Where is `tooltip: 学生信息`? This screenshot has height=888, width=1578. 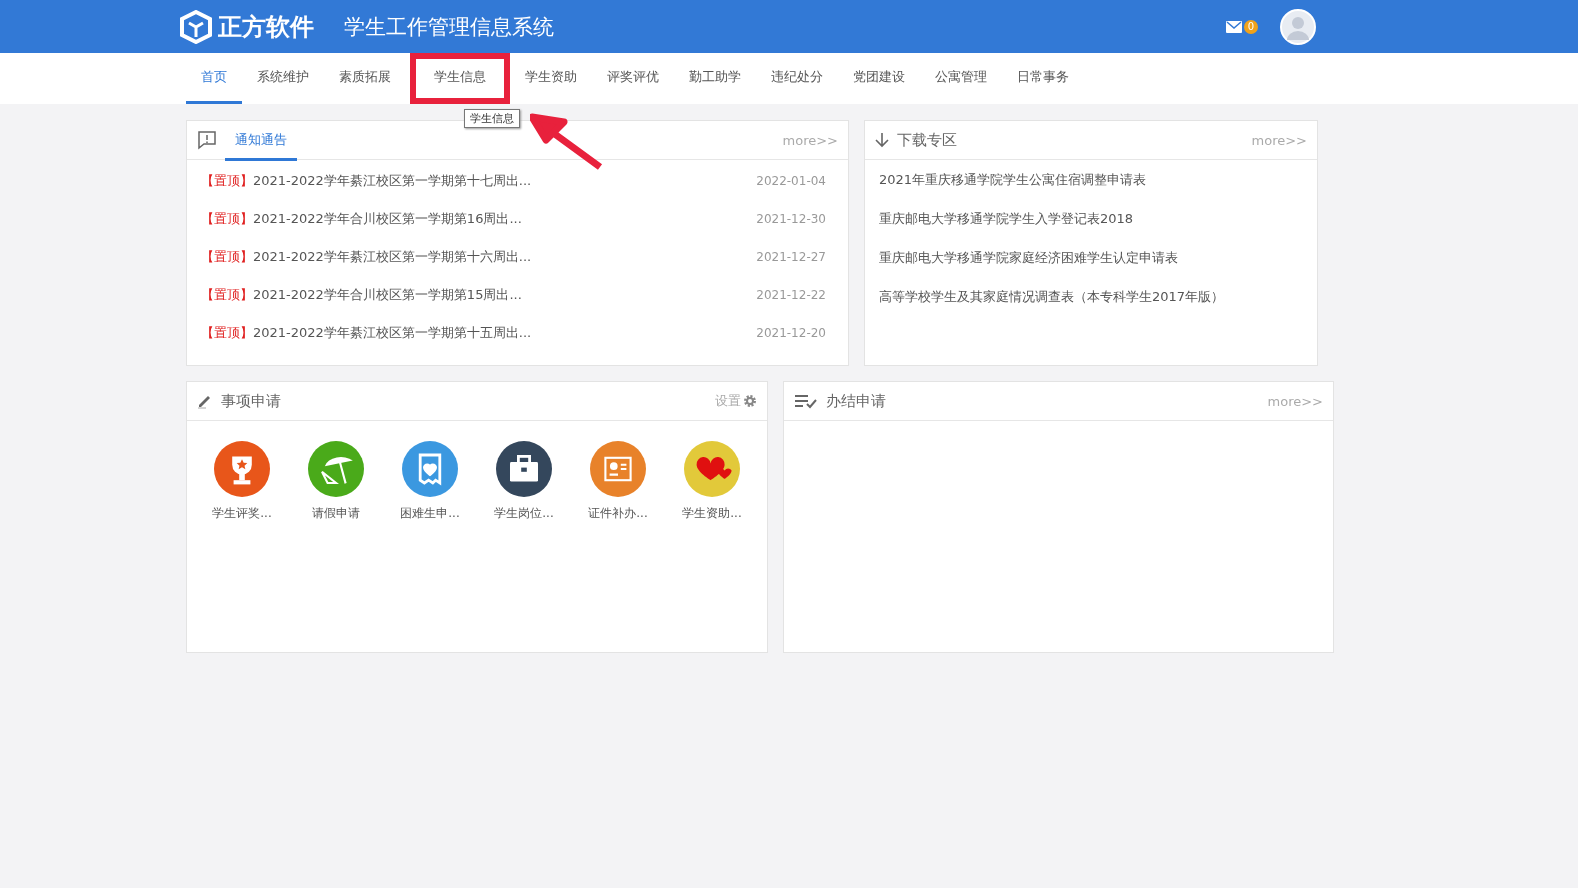 tooltip: 学生信息 is located at coordinates (492, 118).